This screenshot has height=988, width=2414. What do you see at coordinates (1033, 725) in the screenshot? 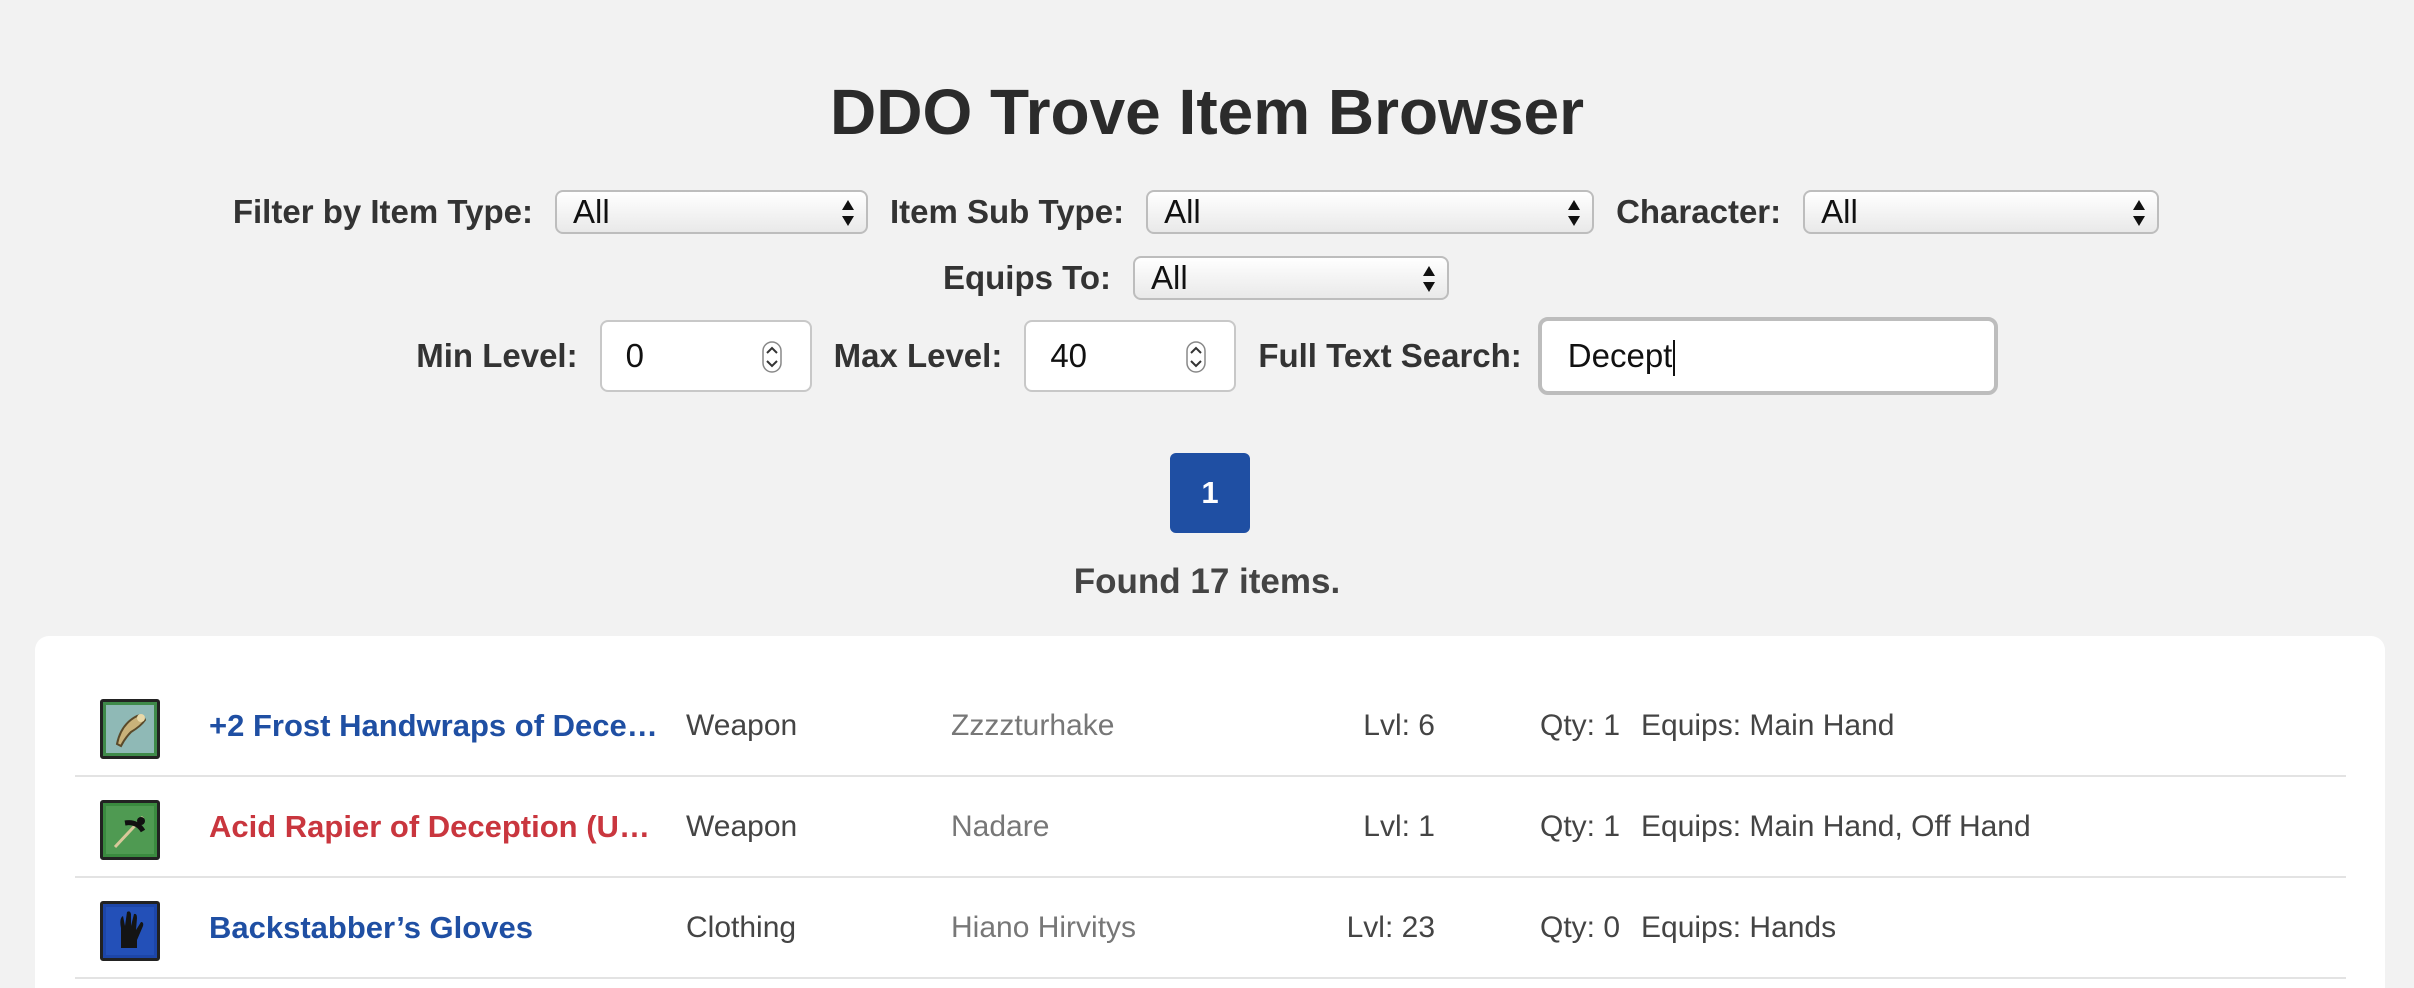
I see `item-character: Zzzzturhake` at bounding box center [1033, 725].